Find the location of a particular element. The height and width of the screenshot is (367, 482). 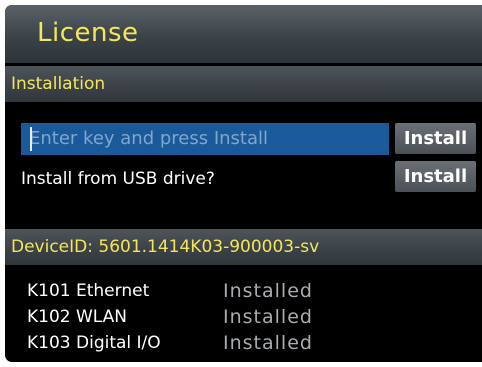

license-name: K102 WLAN is located at coordinates (77, 317).